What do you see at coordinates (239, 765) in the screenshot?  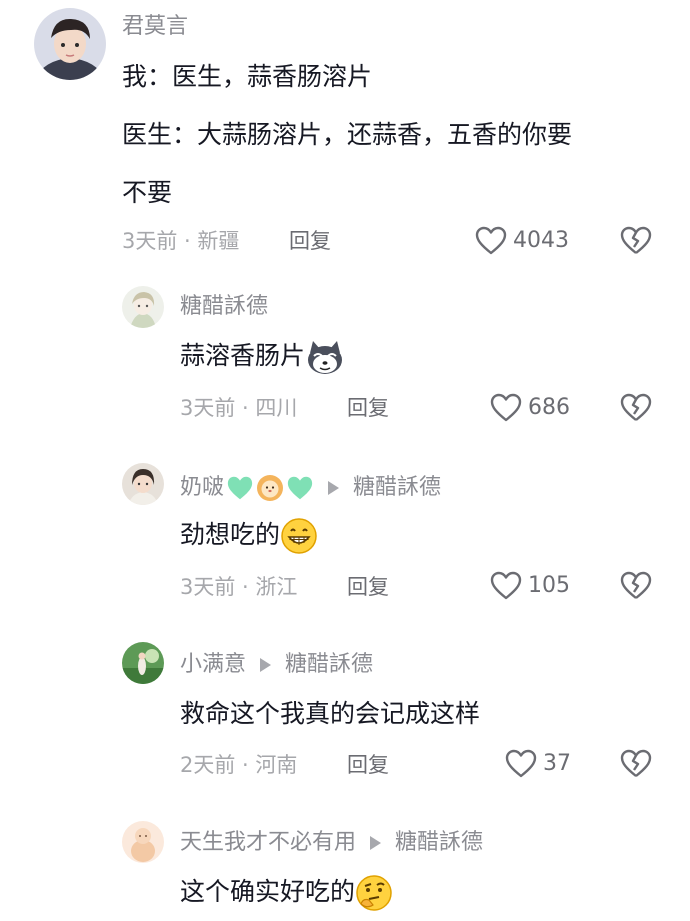 I see `comment-time-location: 2天前 · 河南` at bounding box center [239, 765].